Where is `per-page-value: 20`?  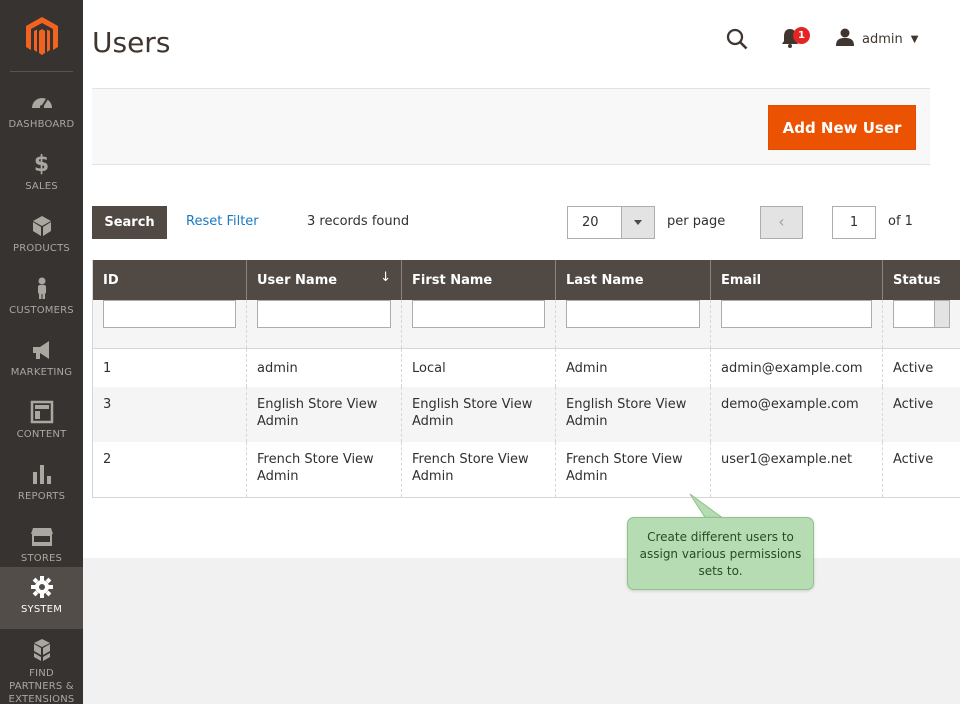 per-page-value: 20 is located at coordinates (590, 222).